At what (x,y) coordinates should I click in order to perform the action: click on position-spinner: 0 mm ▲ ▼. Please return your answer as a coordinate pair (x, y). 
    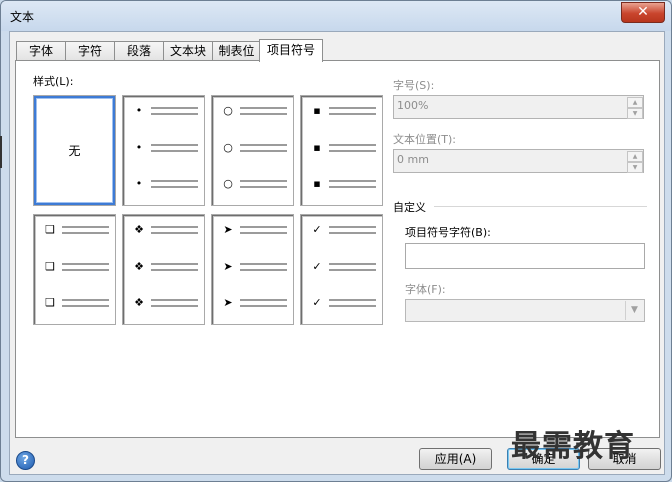
    Looking at the image, I should click on (518, 161).